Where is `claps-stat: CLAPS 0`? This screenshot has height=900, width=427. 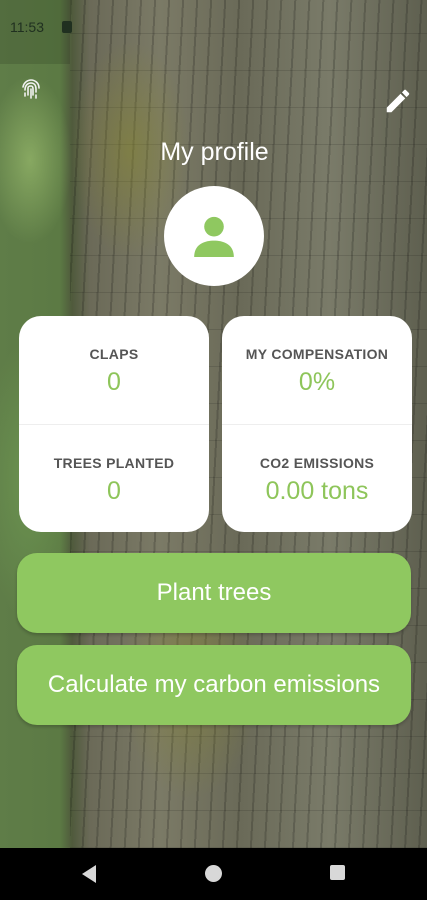 claps-stat: CLAPS 0 is located at coordinates (114, 370).